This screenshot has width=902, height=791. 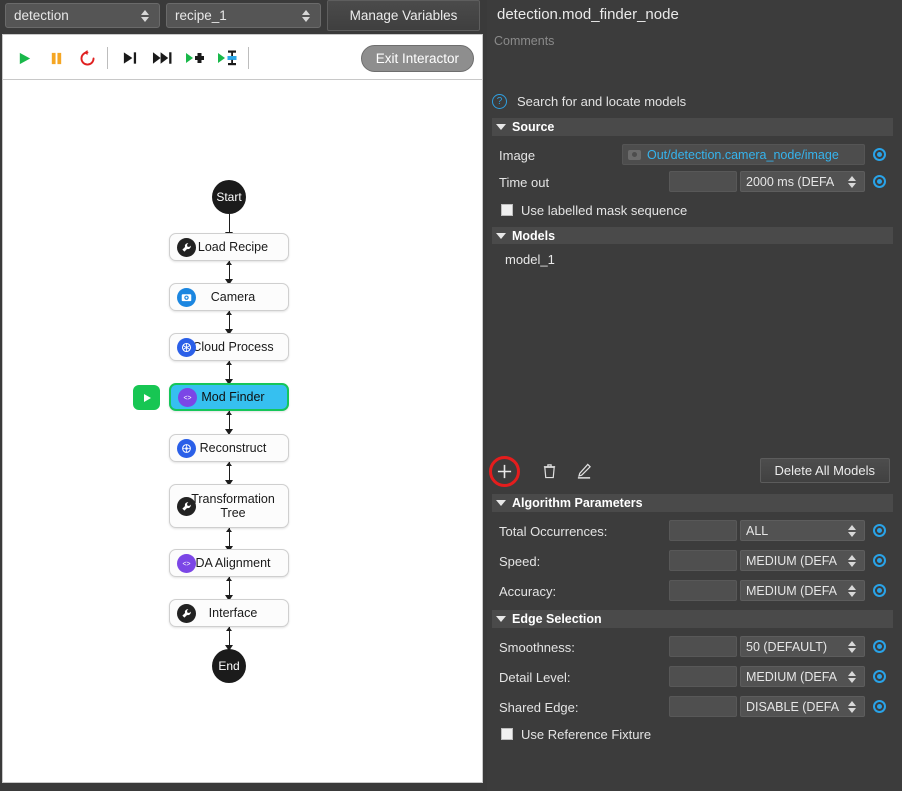 I want to click on section-header-edge-selection: Edge Selection, so click(x=692, y=619).